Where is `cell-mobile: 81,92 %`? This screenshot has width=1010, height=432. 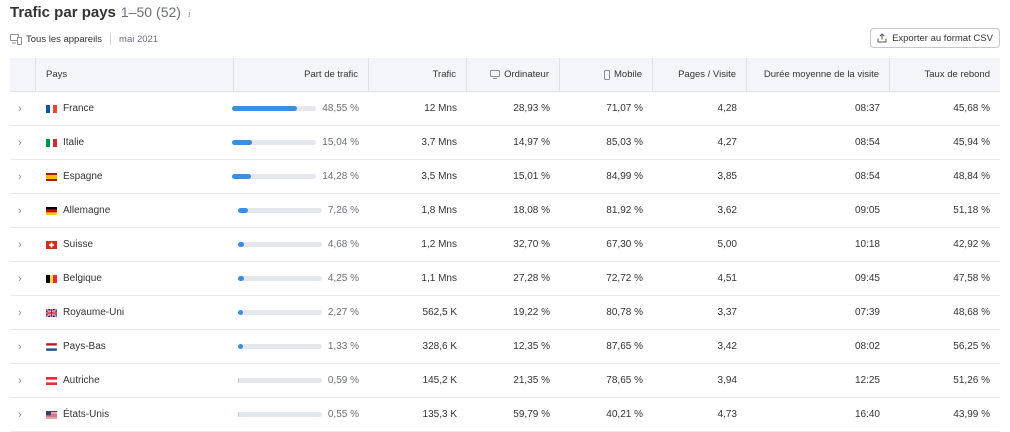 cell-mobile: 81,92 % is located at coordinates (624, 210).